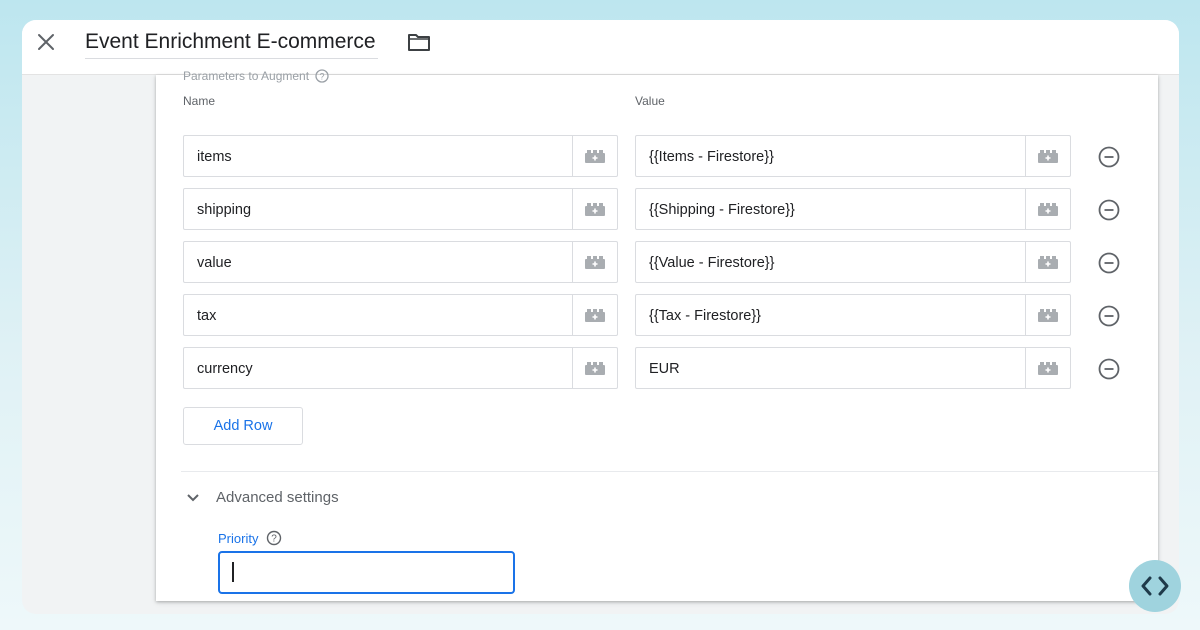 This screenshot has width=1200, height=630. What do you see at coordinates (233, 572) in the screenshot?
I see `text-cursor` at bounding box center [233, 572].